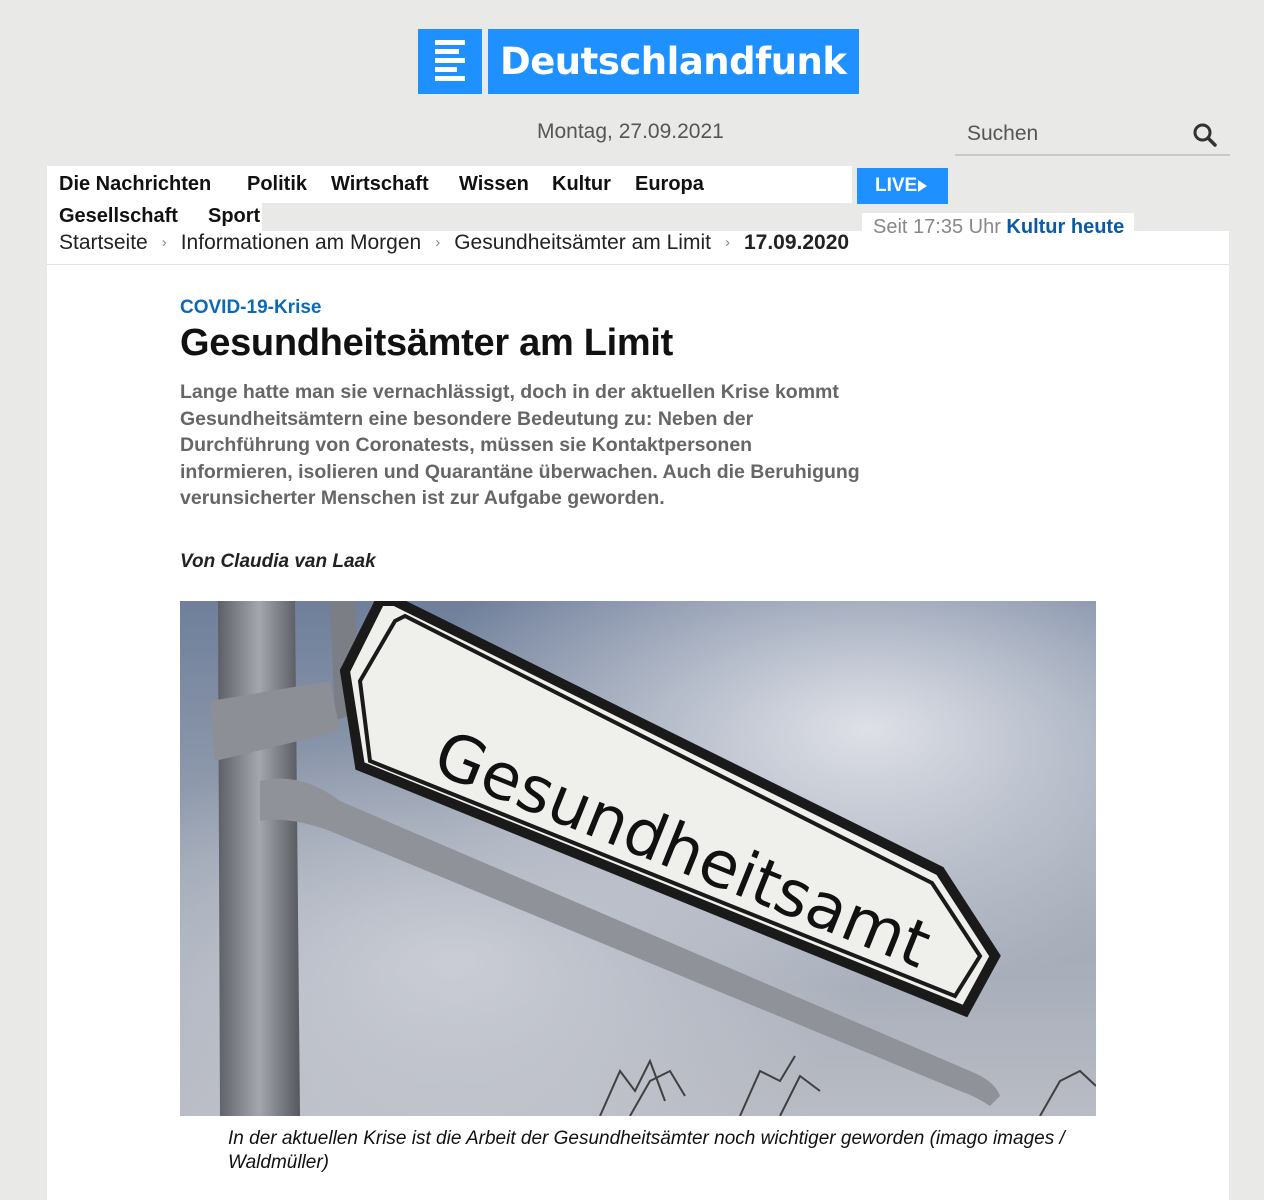 This screenshot has width=1264, height=1200. I want to click on current-date: Montag, 27.09.2021, so click(630, 131).